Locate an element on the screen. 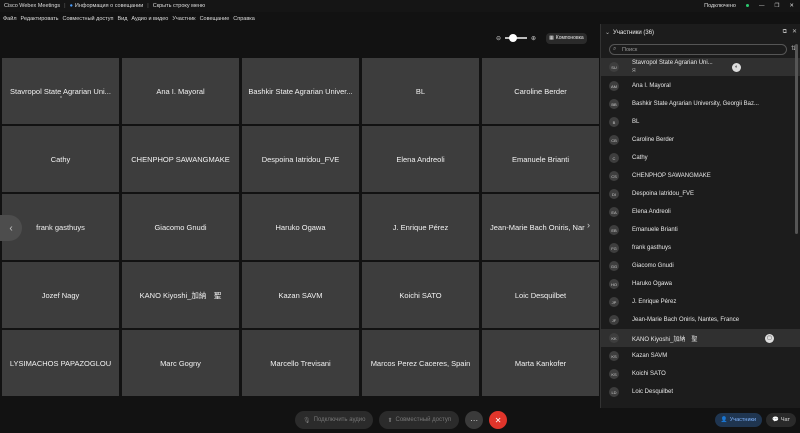 This screenshot has height=433, width=800. chat-btn-label: Чат is located at coordinates (785, 420).